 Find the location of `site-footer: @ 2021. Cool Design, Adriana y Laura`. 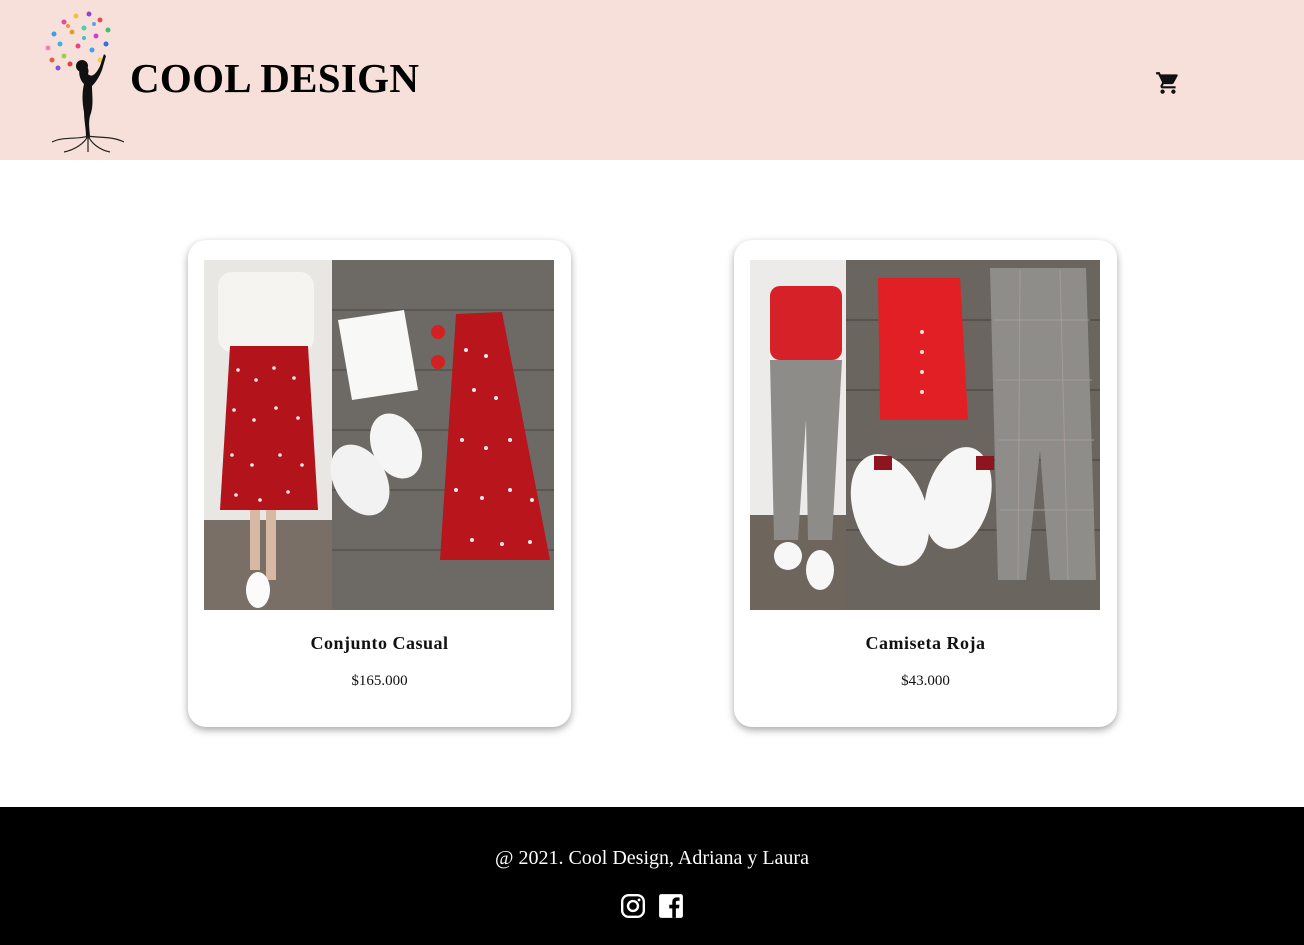

site-footer: @ 2021. Cool Design, Adriana y Laura is located at coordinates (652, 876).